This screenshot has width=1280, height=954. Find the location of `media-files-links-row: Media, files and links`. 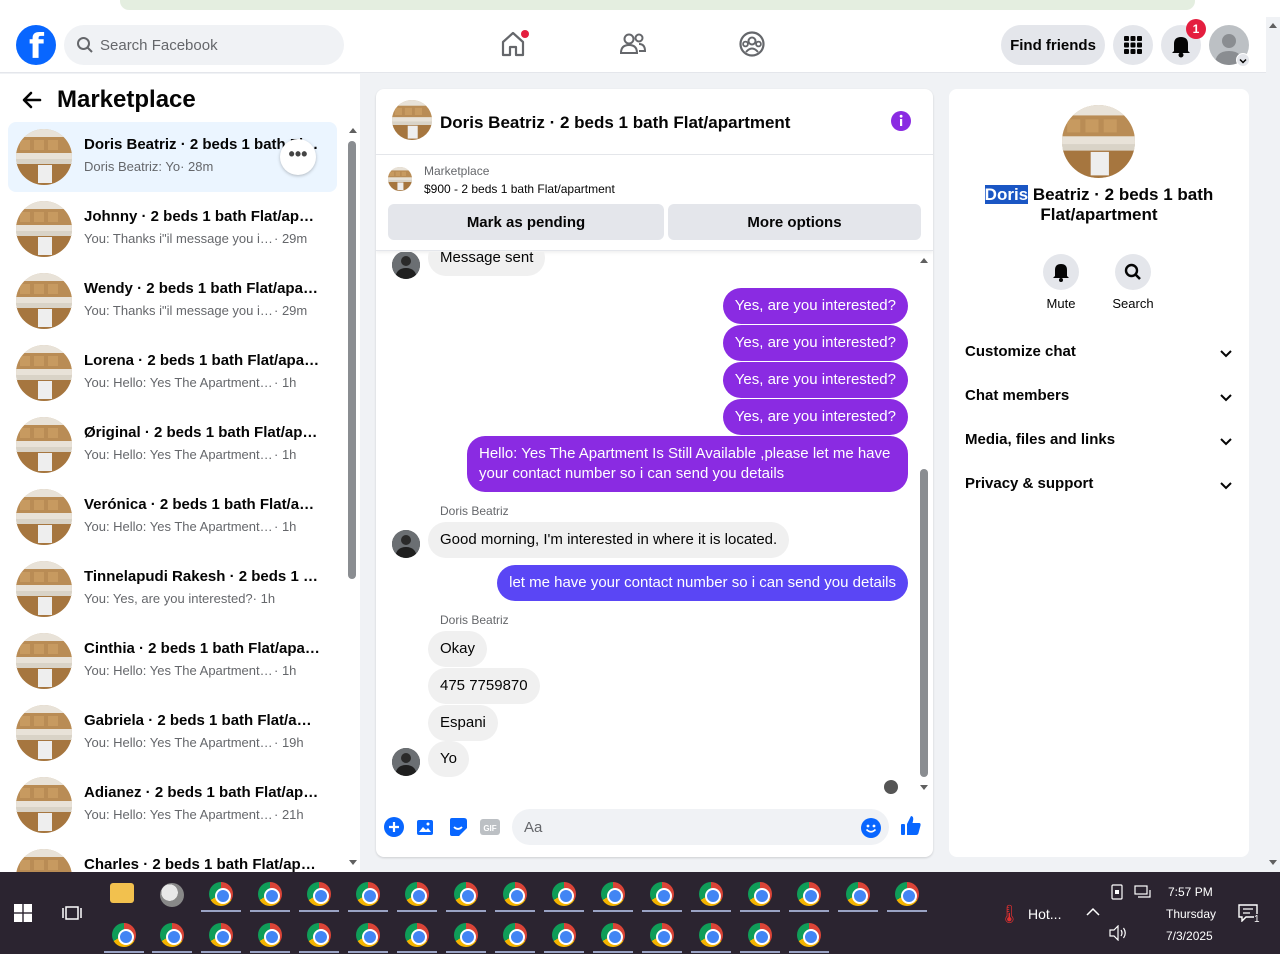

media-files-links-row: Media, files and links is located at coordinates (1099, 443).